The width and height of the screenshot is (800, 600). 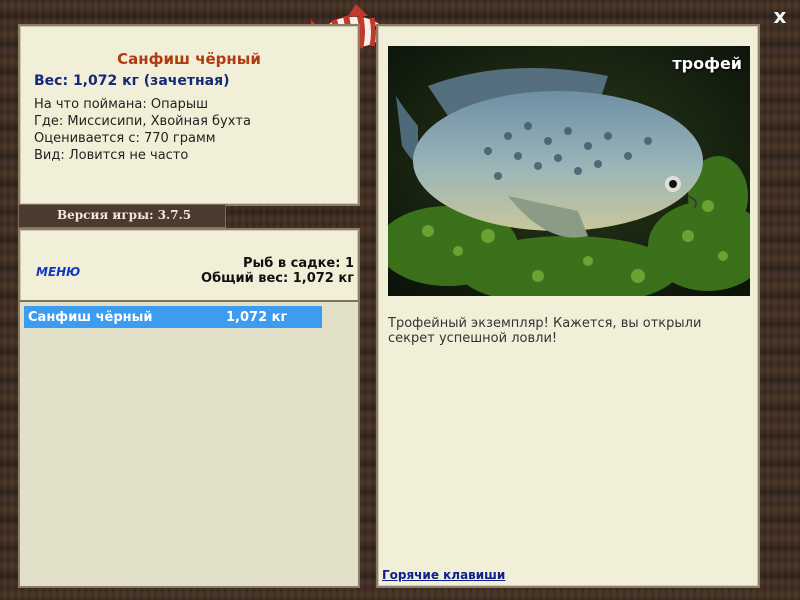 I want to click on version-bar: Версия игры: 3.7.5, so click(x=122, y=216).